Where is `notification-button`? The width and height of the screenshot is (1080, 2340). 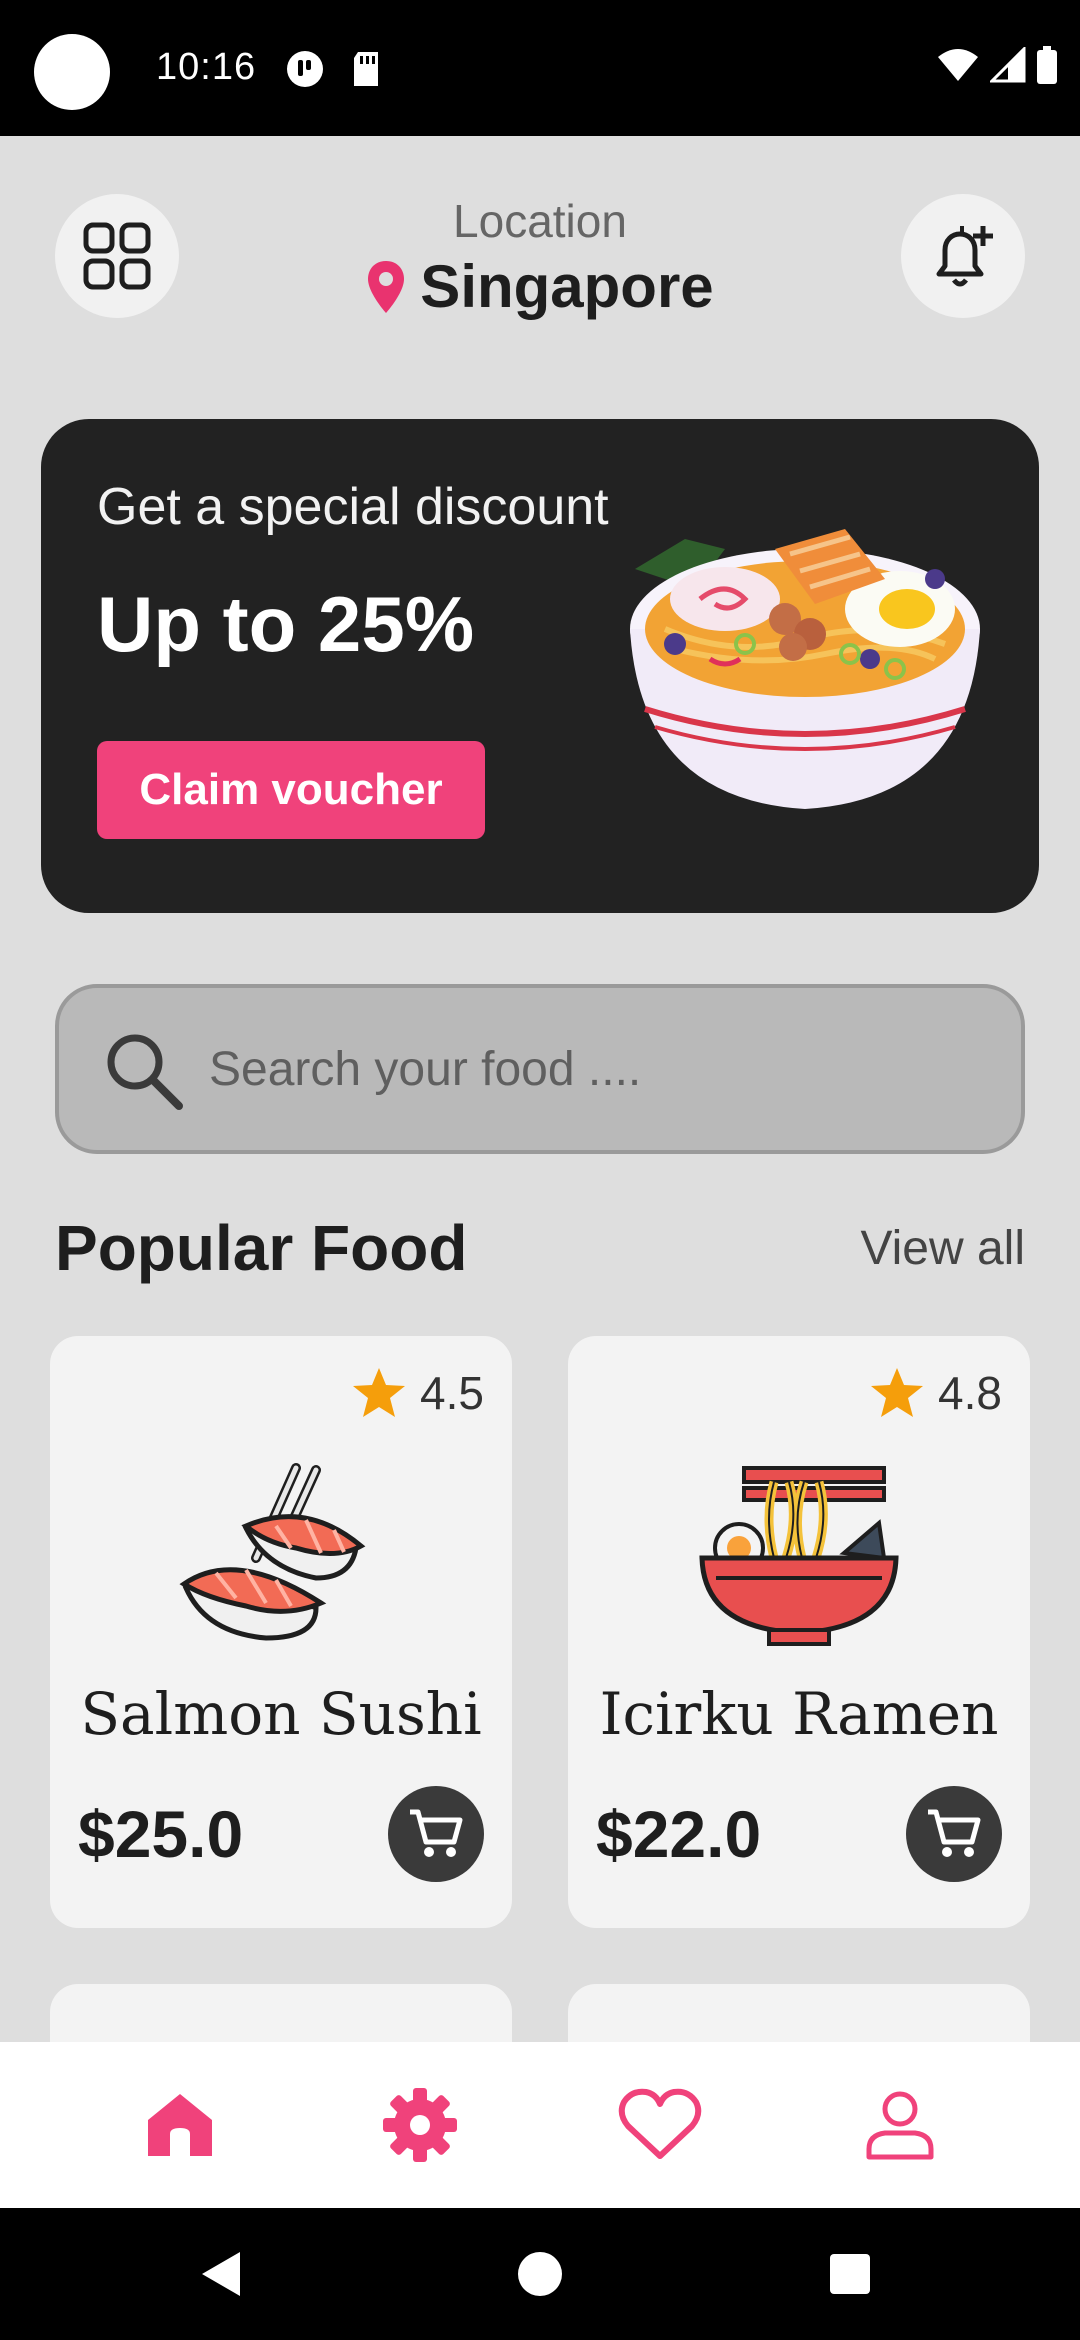 notification-button is located at coordinates (963, 256).